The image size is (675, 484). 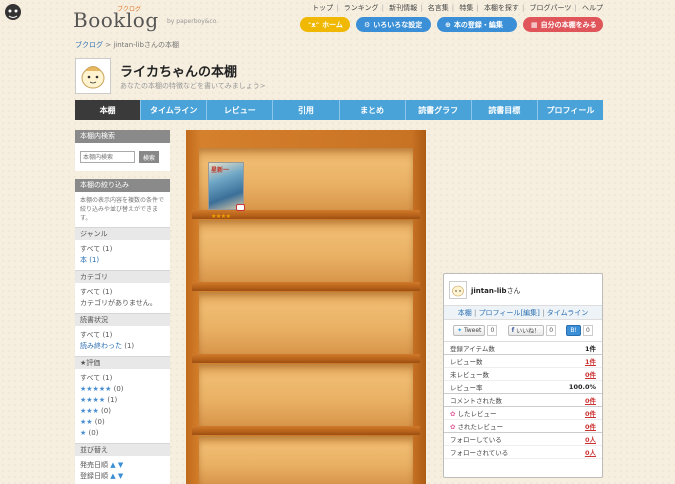 I want to click on sort-registered: 登録日順 ▲ ▼, so click(x=122, y=476).